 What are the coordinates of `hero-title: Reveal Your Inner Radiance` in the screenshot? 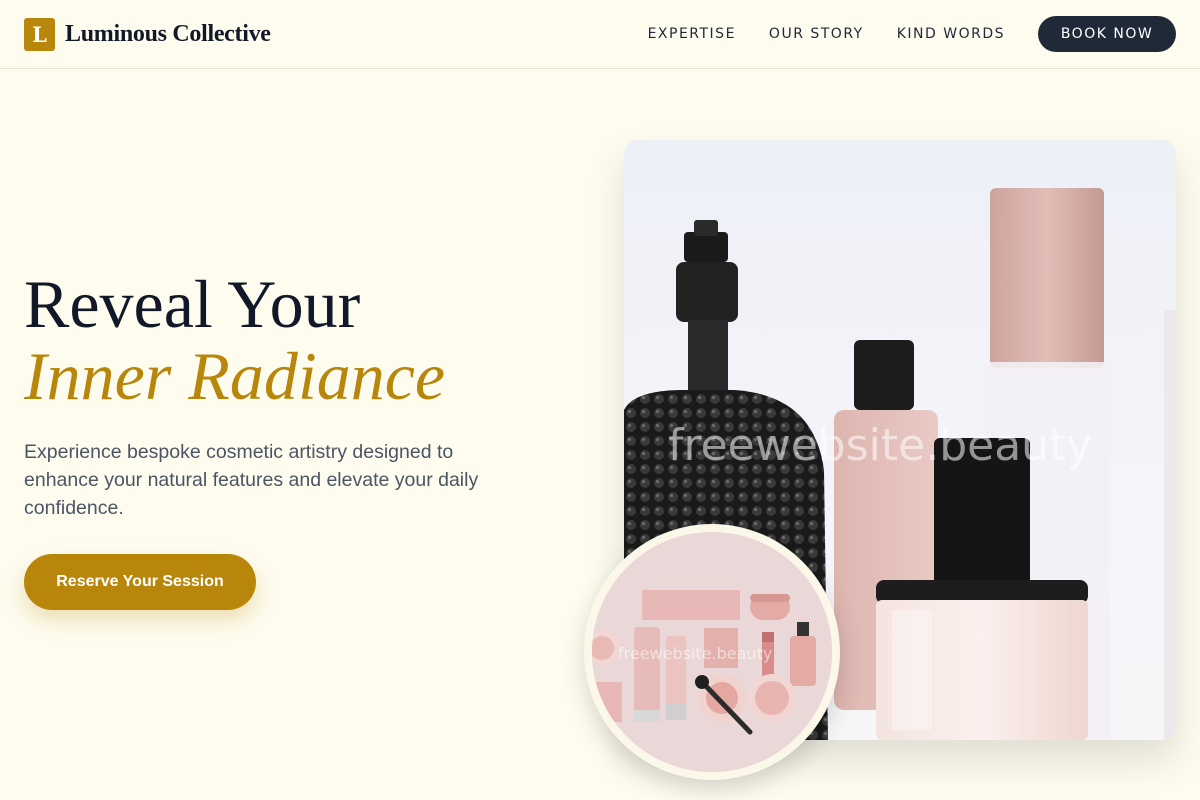 It's located at (234, 340).